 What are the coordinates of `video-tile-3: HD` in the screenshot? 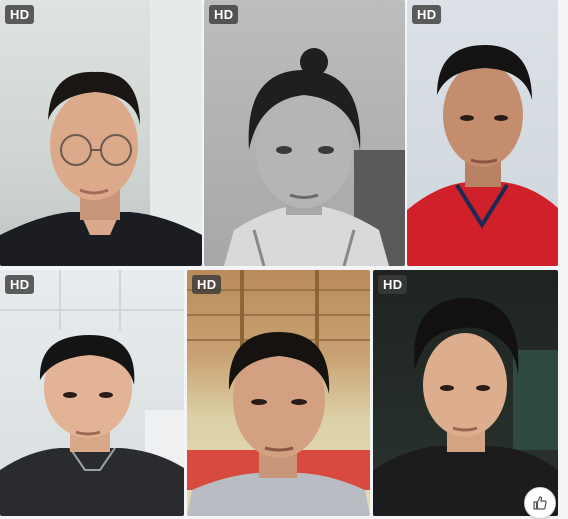 It's located at (482, 133).